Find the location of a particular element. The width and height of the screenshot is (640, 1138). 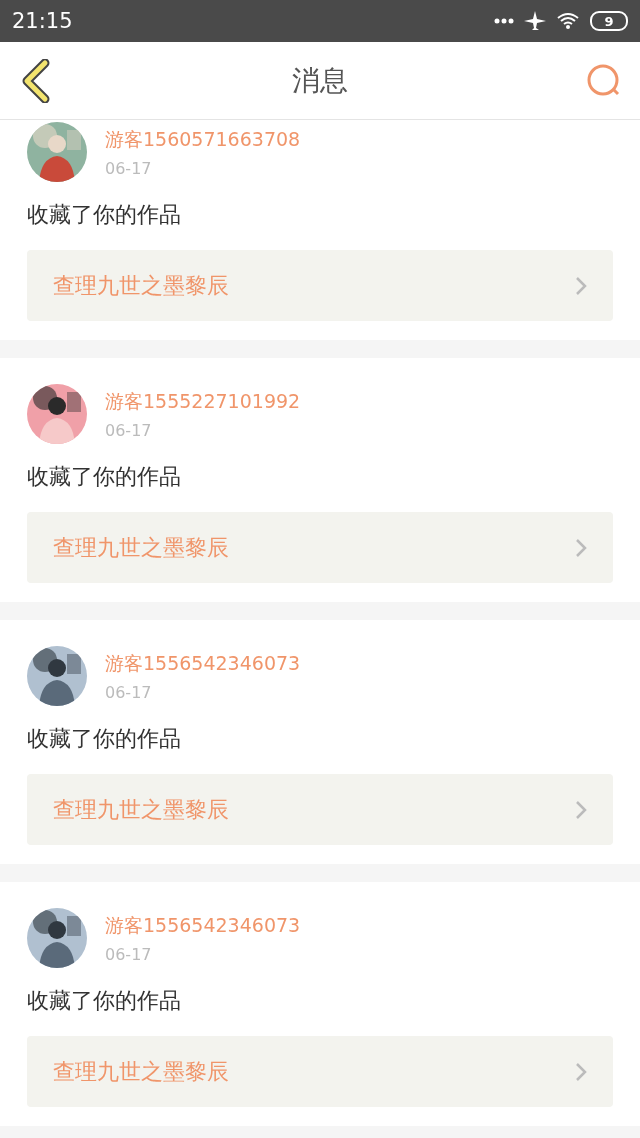

airplane-icon is located at coordinates (535, 21).